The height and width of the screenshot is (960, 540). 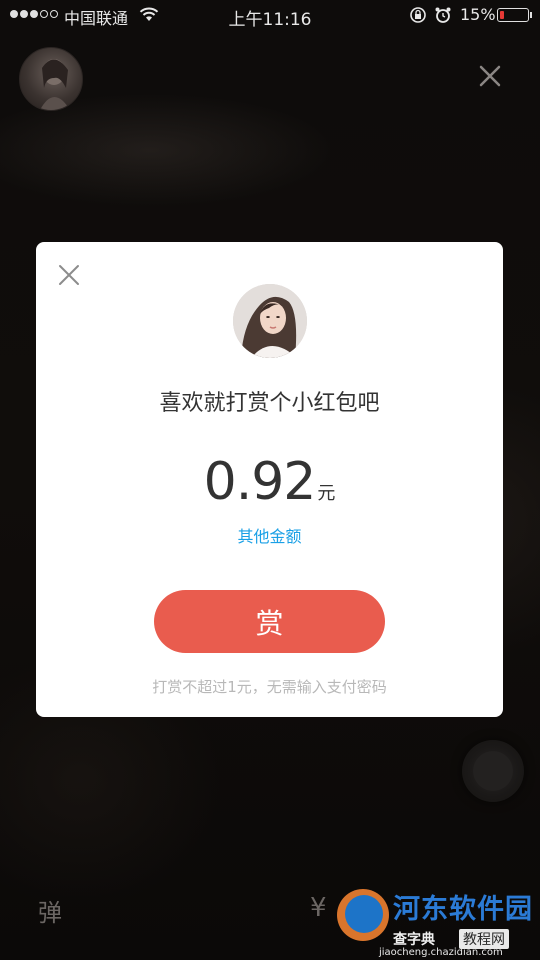 What do you see at coordinates (270, 20) in the screenshot?
I see `status-time: 上午11:16` at bounding box center [270, 20].